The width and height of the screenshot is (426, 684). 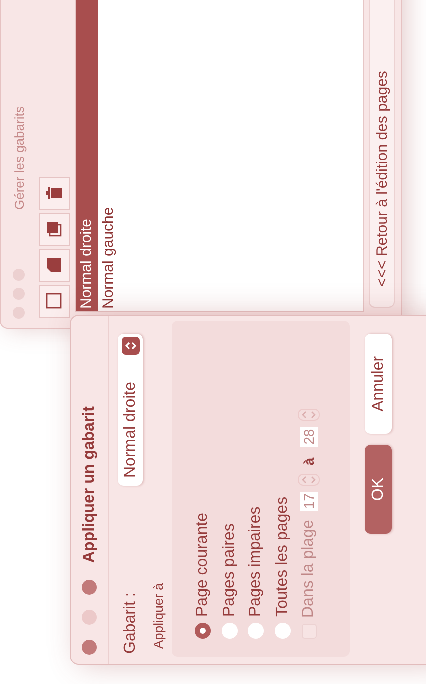 I want to click on option-label: Pages paires, so click(x=229, y=570).